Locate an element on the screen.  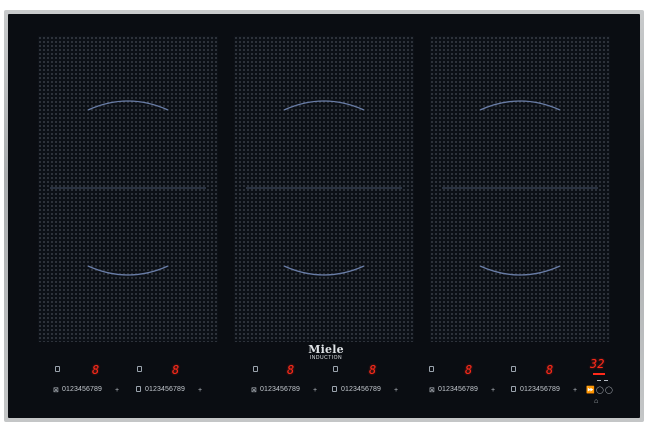
timer-display: 32 is located at coordinates (597, 364).